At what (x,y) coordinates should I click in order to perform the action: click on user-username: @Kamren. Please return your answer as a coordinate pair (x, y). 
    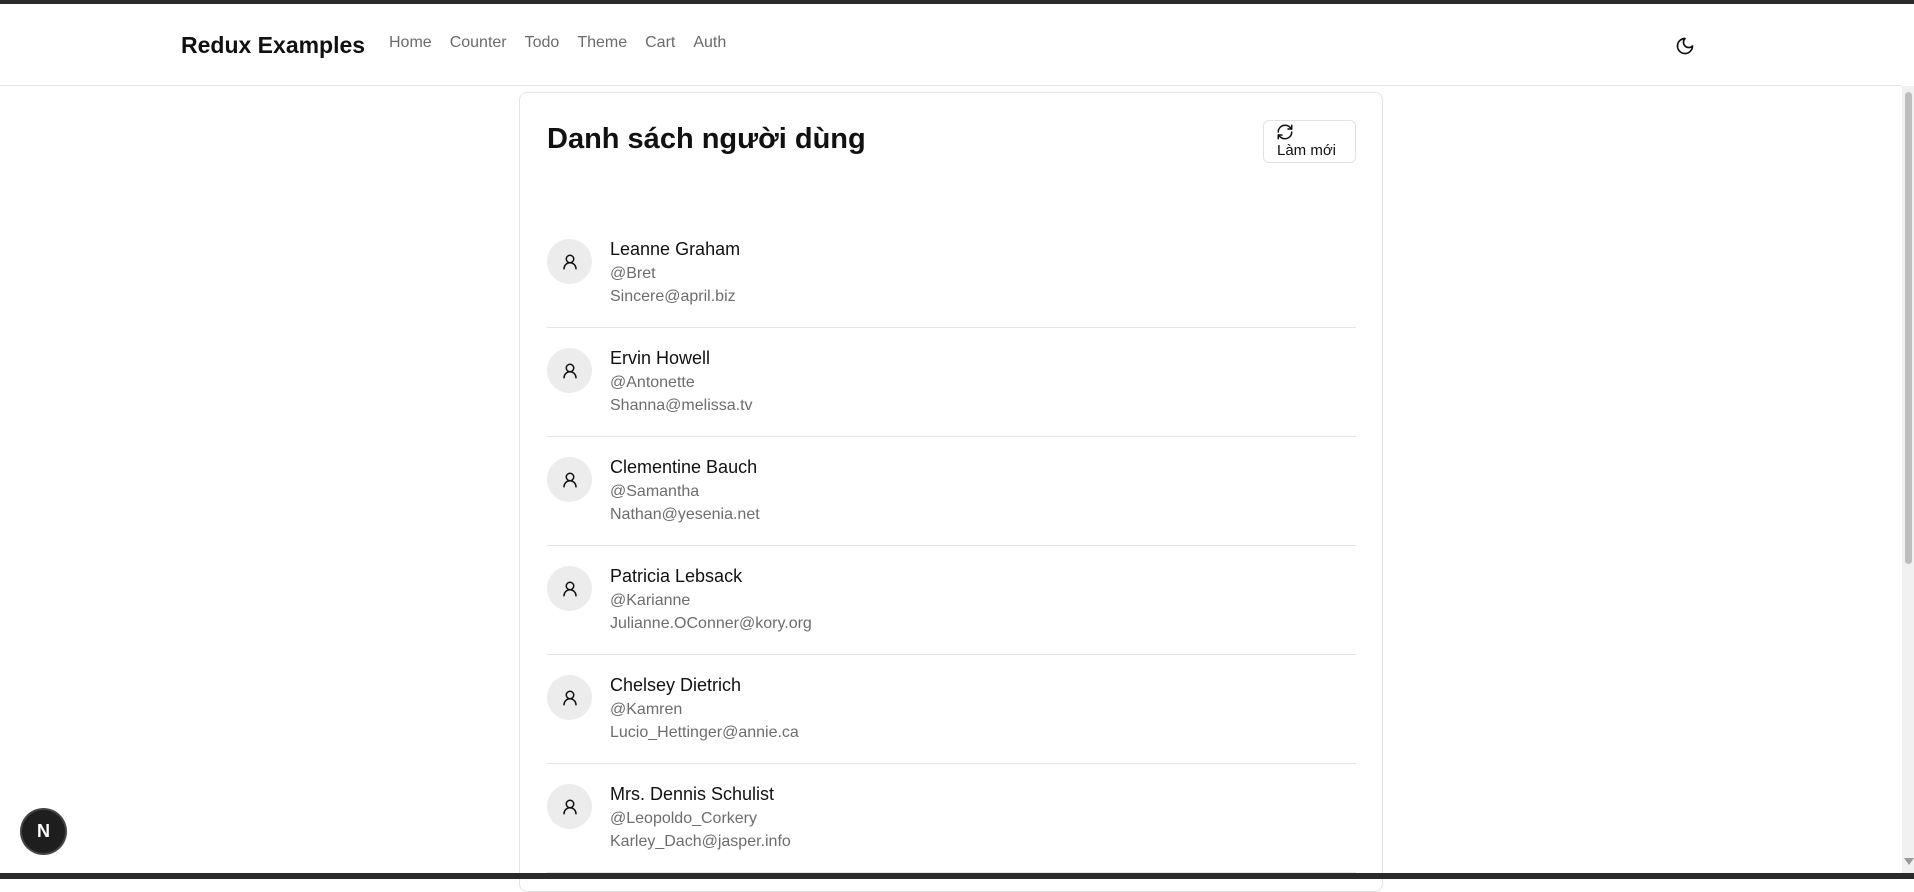
    Looking at the image, I should click on (646, 709).